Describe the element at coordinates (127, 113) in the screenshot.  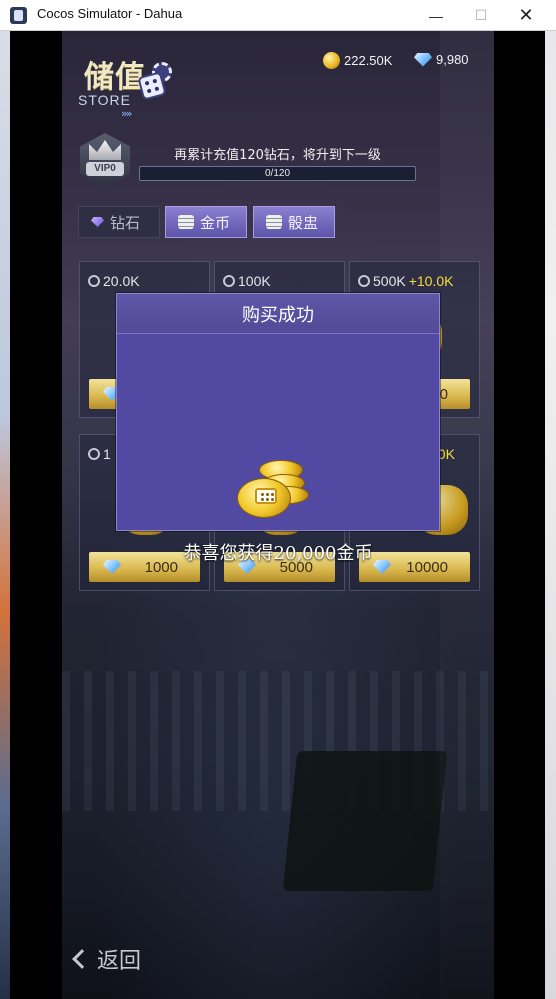
I see `arrows-icon: »»` at that location.